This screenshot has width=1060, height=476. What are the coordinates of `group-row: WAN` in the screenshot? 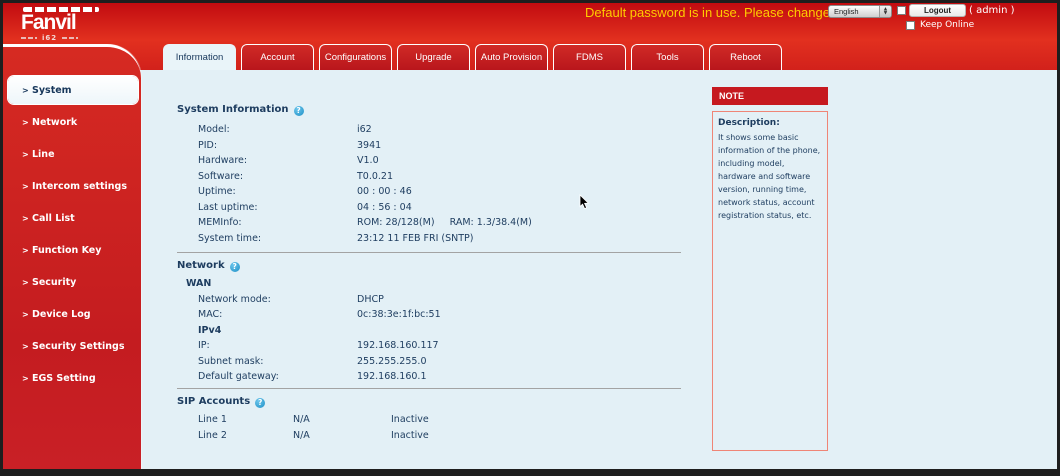 It's located at (435, 284).